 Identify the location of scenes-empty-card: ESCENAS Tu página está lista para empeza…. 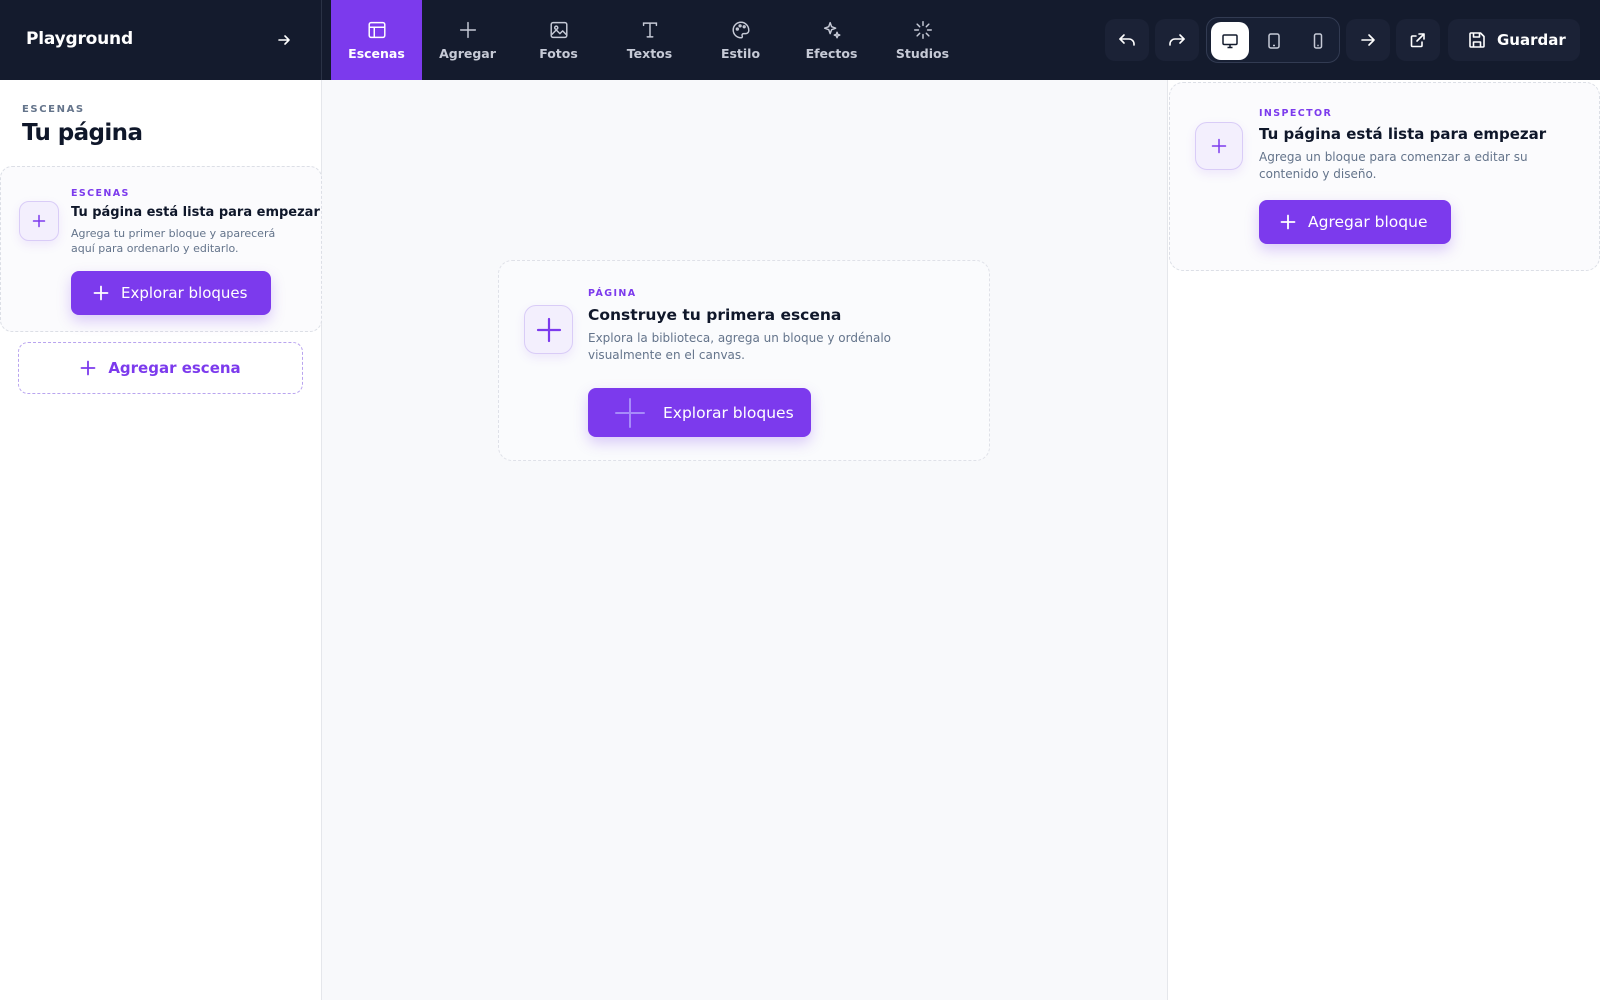
(161, 249).